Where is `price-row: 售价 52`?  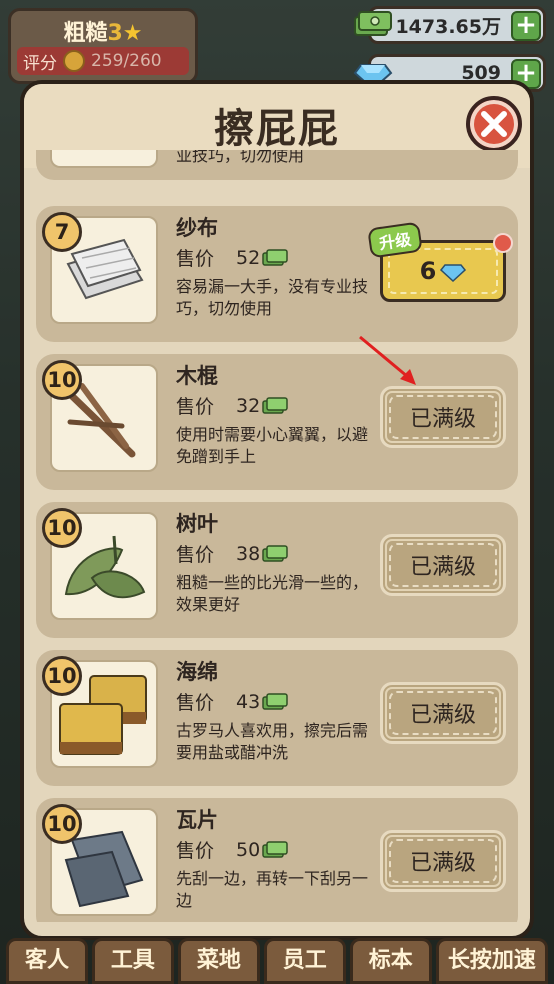
price-row: 售价 52 is located at coordinates (232, 257).